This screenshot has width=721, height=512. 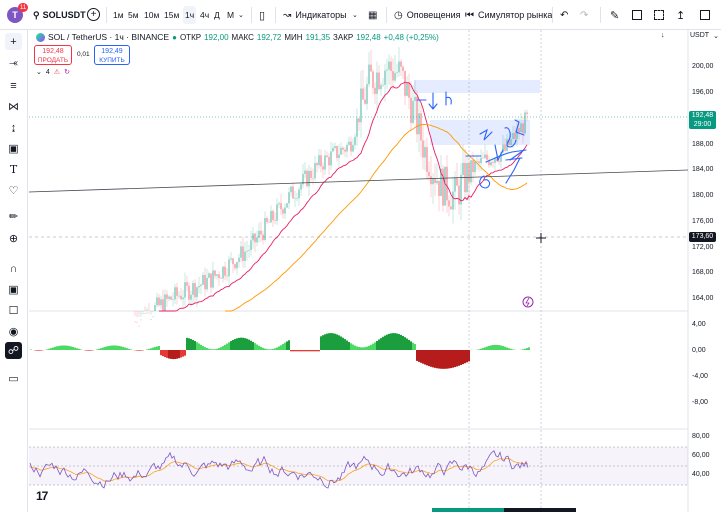 I want to click on timeframe-10m: 10м, so click(x=151, y=15).